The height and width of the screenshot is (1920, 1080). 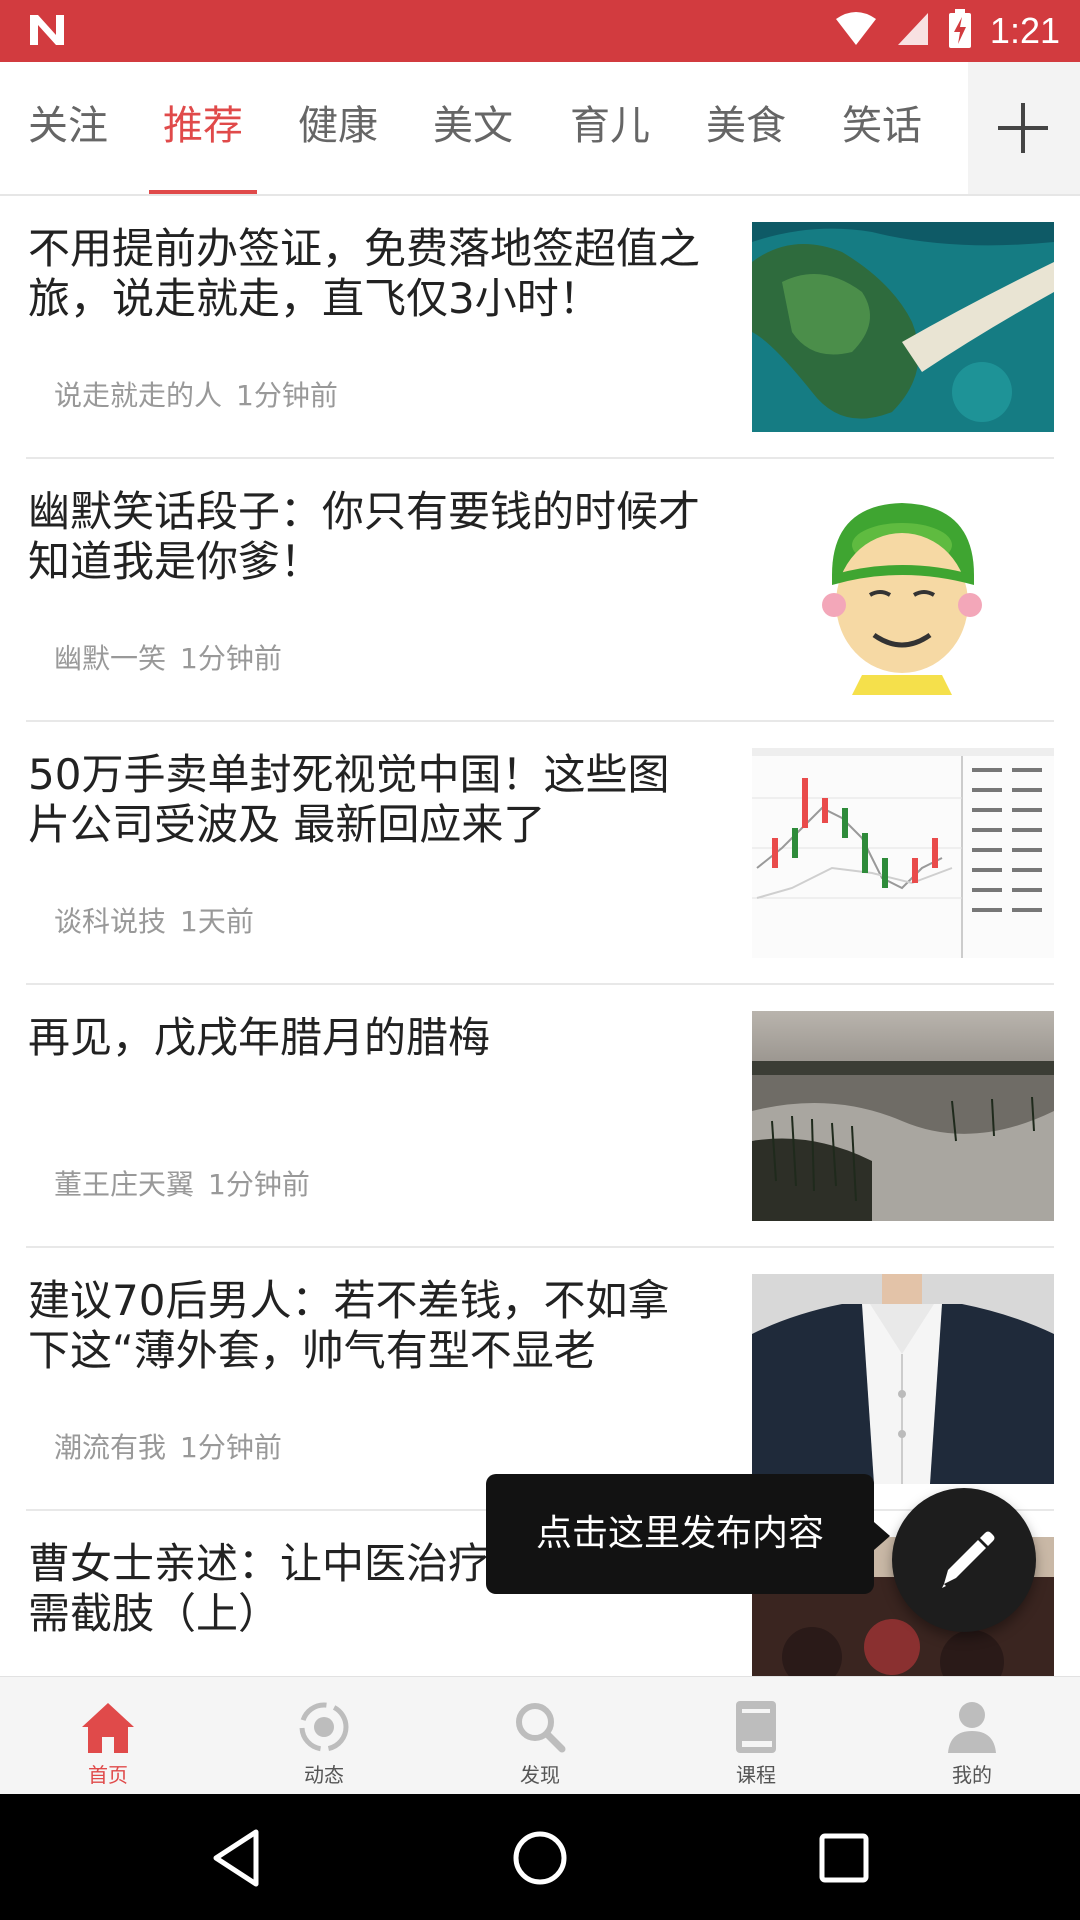 What do you see at coordinates (756, 1775) in the screenshot?
I see `nav-courses-label: 课程` at bounding box center [756, 1775].